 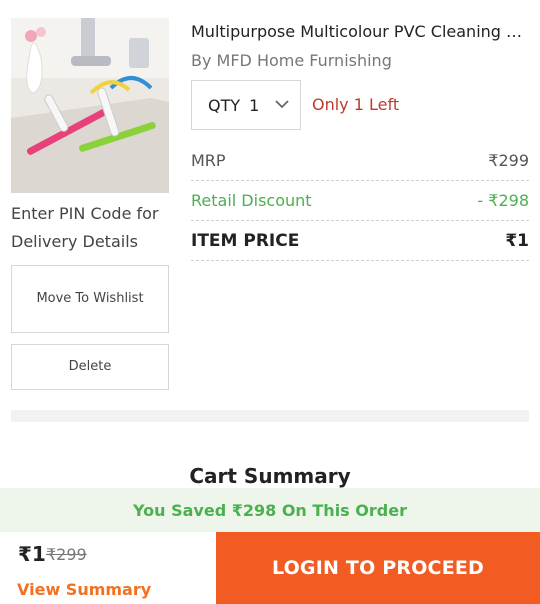 I want to click on cart-summary-heading: Cart Summary, so click(x=270, y=476).